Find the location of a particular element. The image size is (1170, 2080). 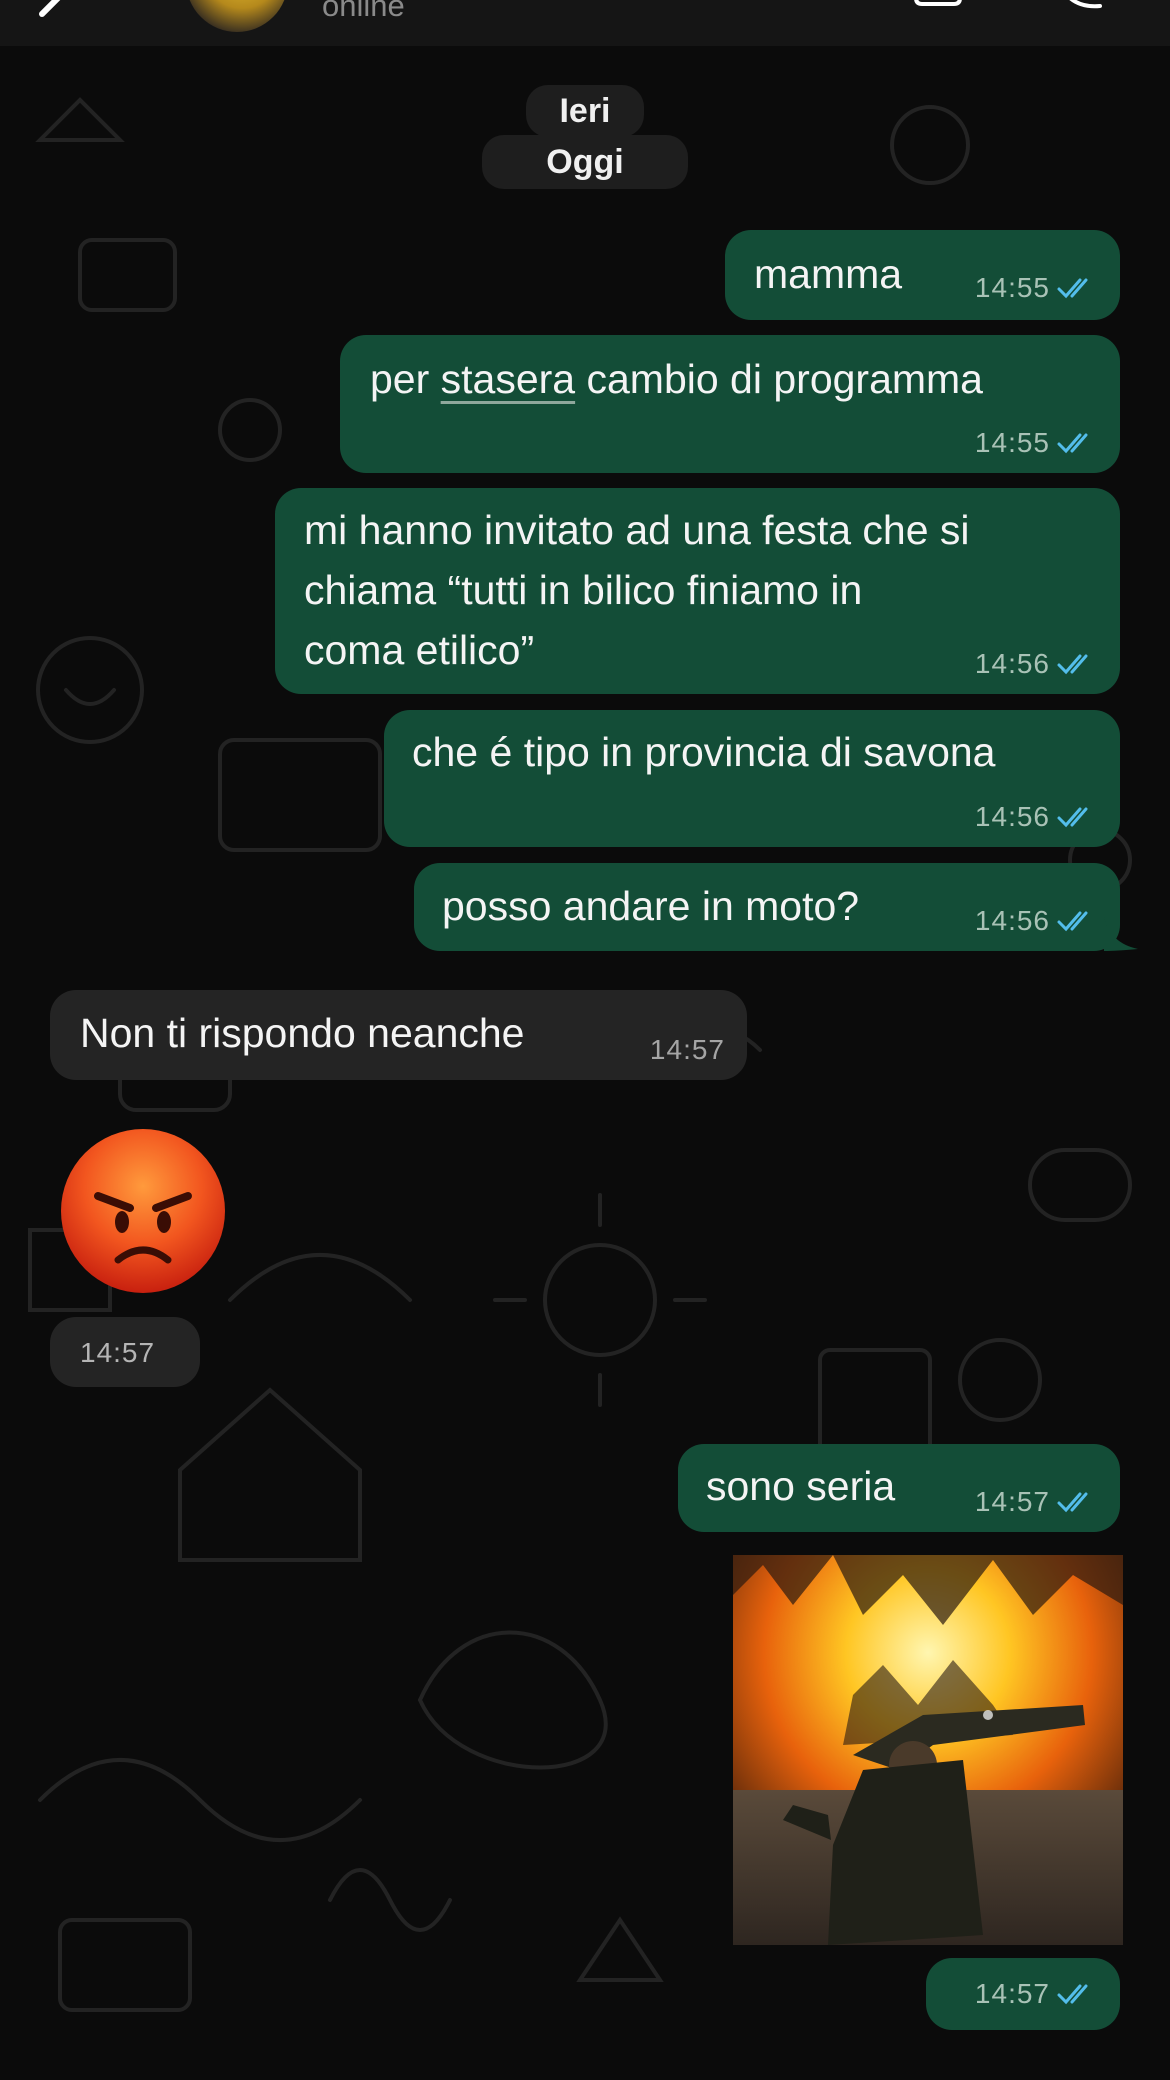

outgoing-message: sono seria 14:57 is located at coordinates (899, 1488).